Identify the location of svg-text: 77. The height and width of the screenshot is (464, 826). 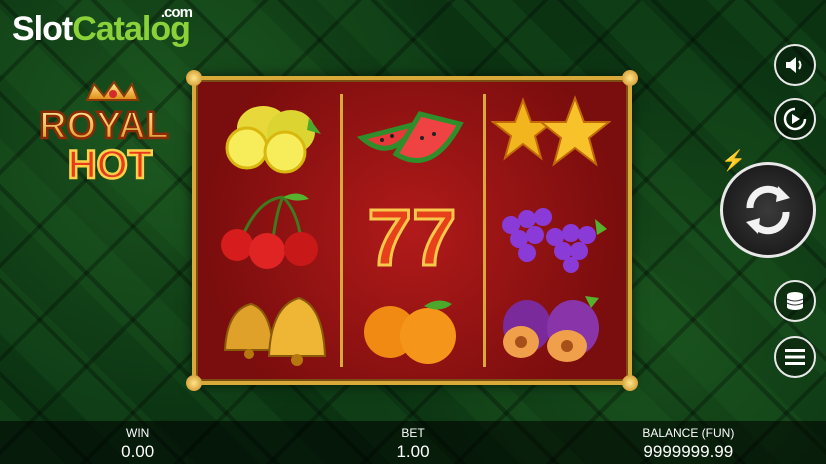
(411, 233).